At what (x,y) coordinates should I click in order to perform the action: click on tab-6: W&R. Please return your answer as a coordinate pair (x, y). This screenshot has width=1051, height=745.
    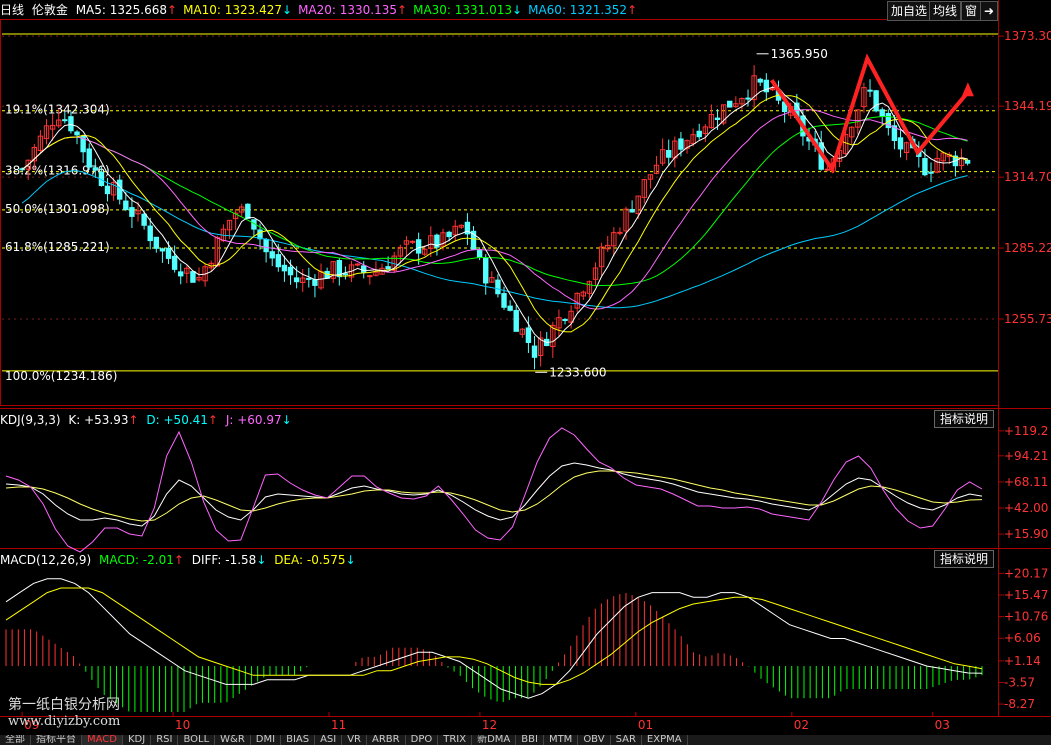
    Looking at the image, I should click on (233, 740).